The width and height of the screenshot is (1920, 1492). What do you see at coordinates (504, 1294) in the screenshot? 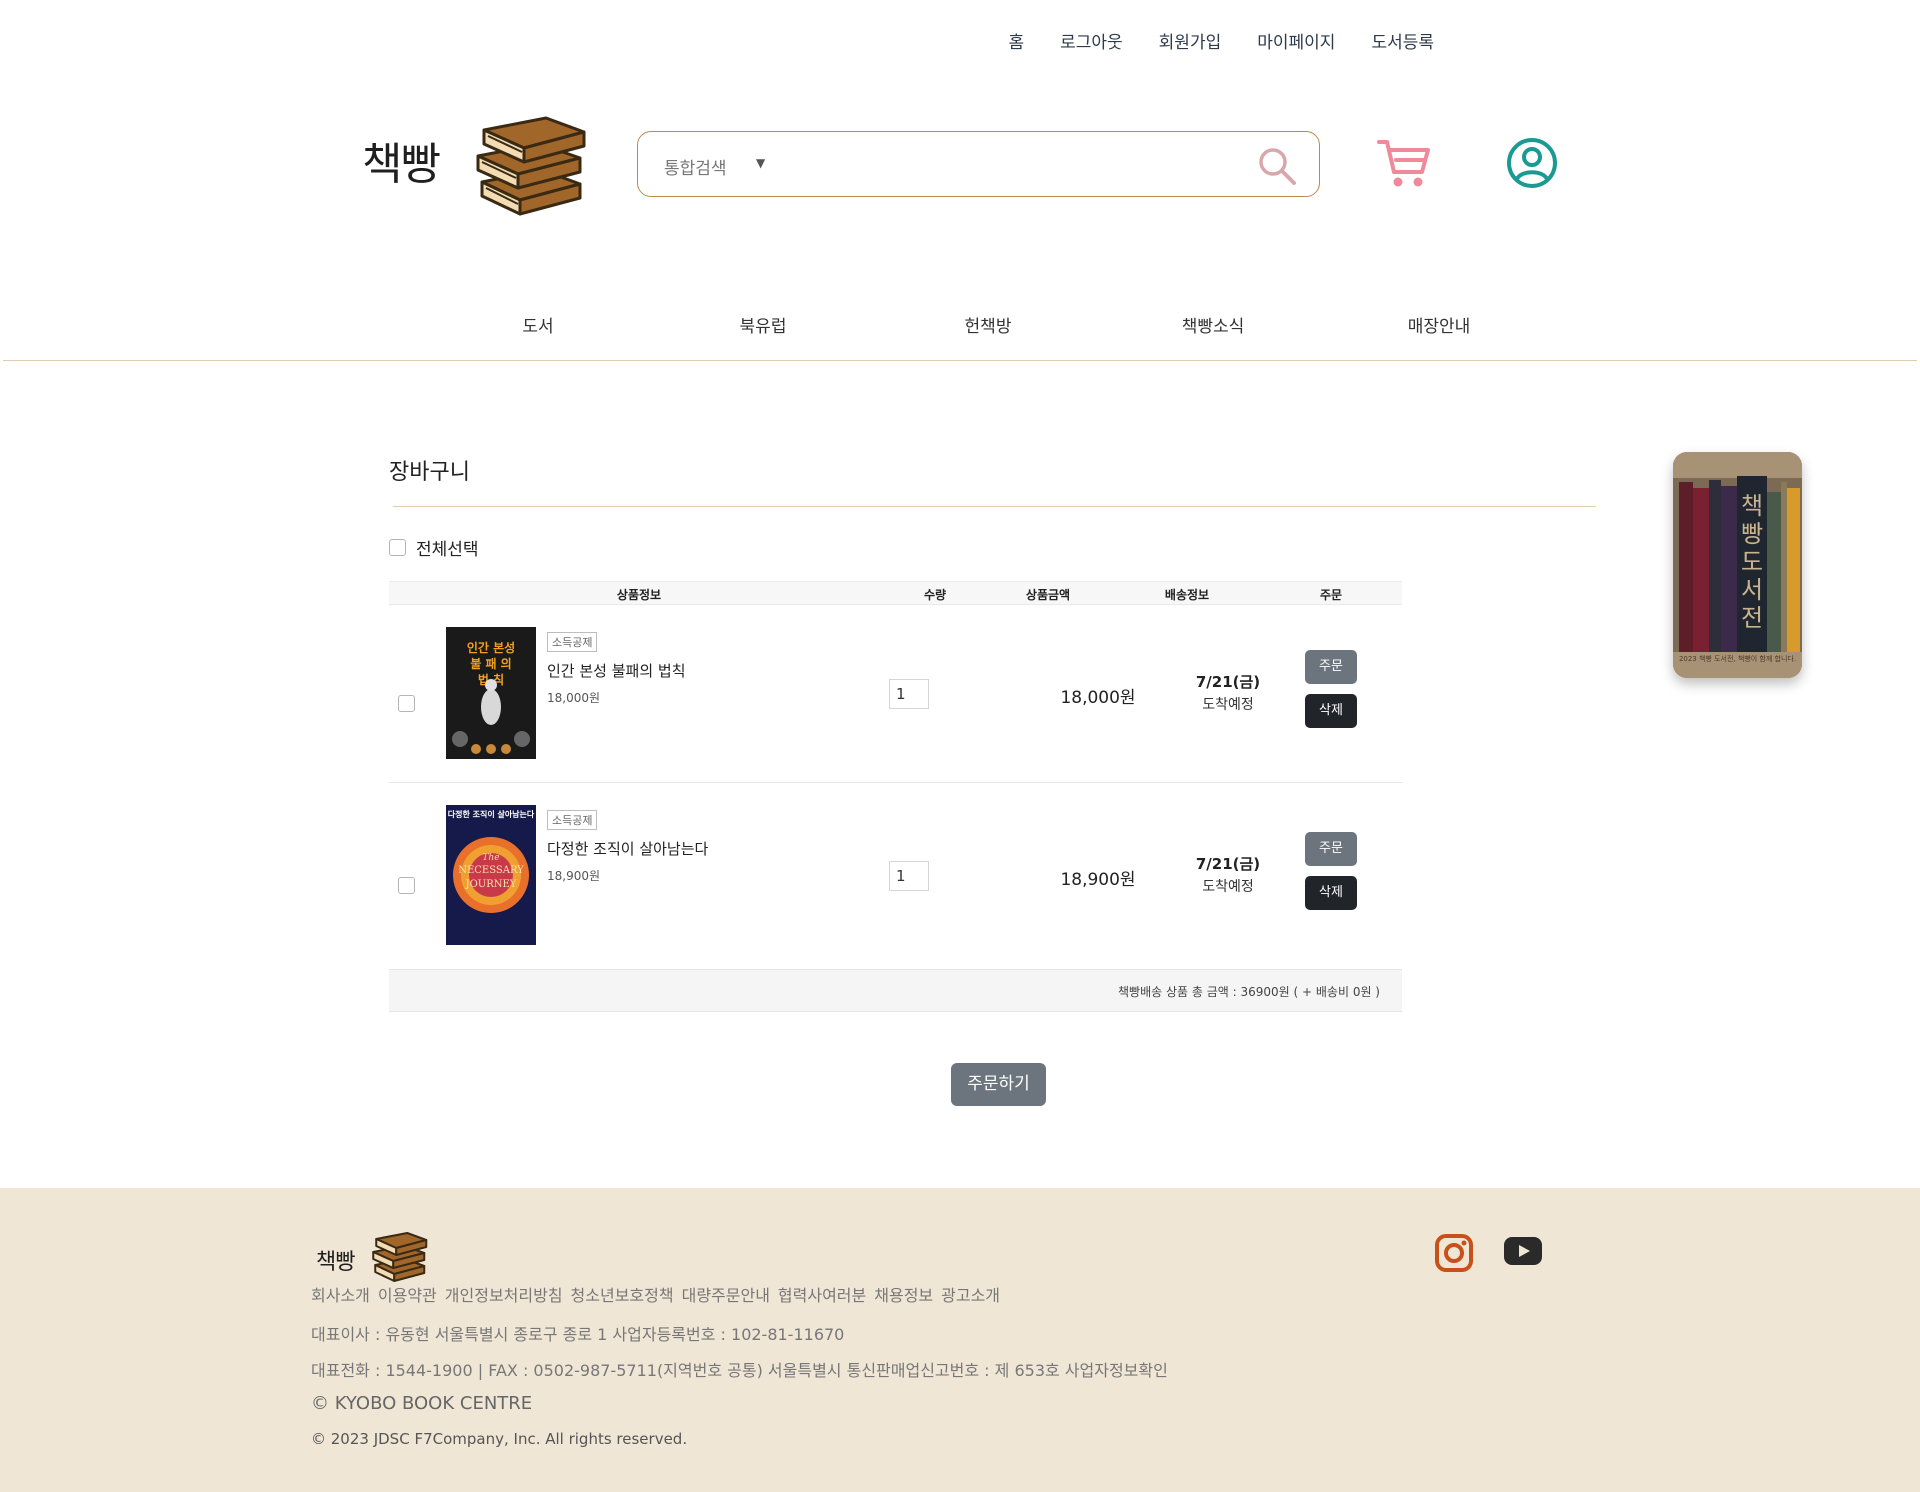
I see `footer-link-privacy: 개인정보처리방침` at bounding box center [504, 1294].